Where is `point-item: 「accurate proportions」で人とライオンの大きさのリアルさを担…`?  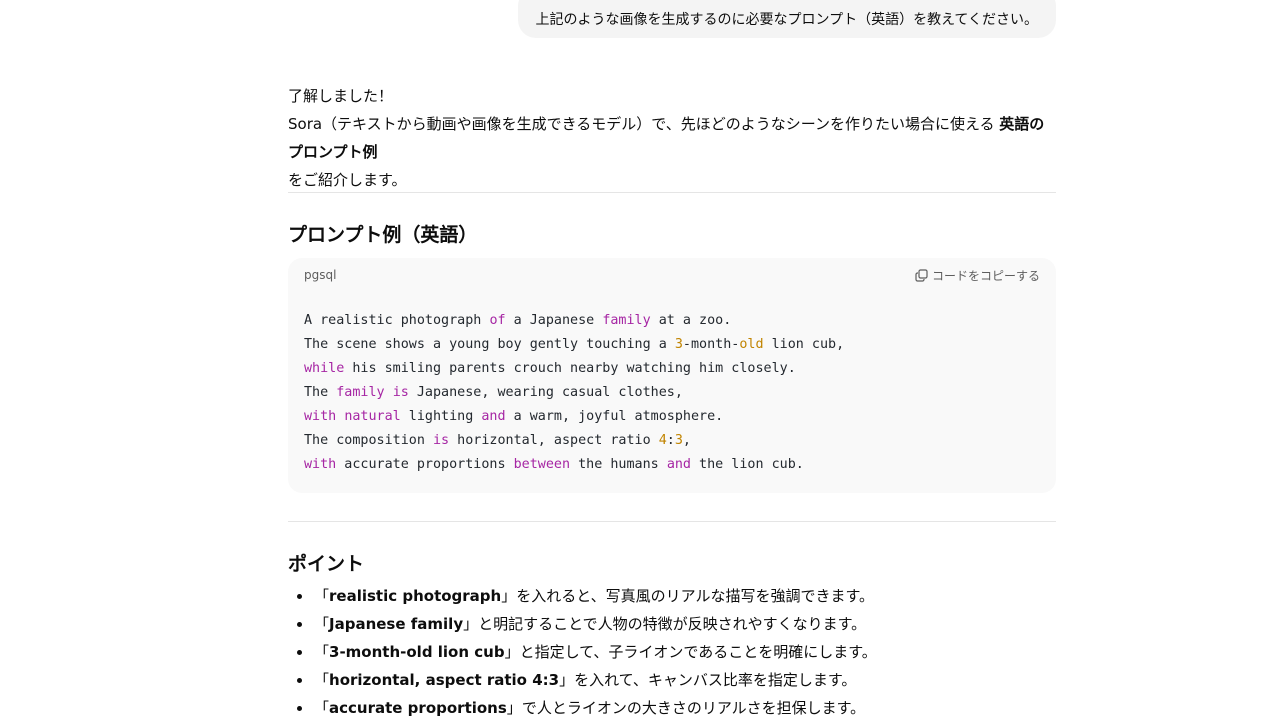 point-item: 「accurate proportions」で人とライオンの大きさのリアルさを担… is located at coordinates (587, 707).